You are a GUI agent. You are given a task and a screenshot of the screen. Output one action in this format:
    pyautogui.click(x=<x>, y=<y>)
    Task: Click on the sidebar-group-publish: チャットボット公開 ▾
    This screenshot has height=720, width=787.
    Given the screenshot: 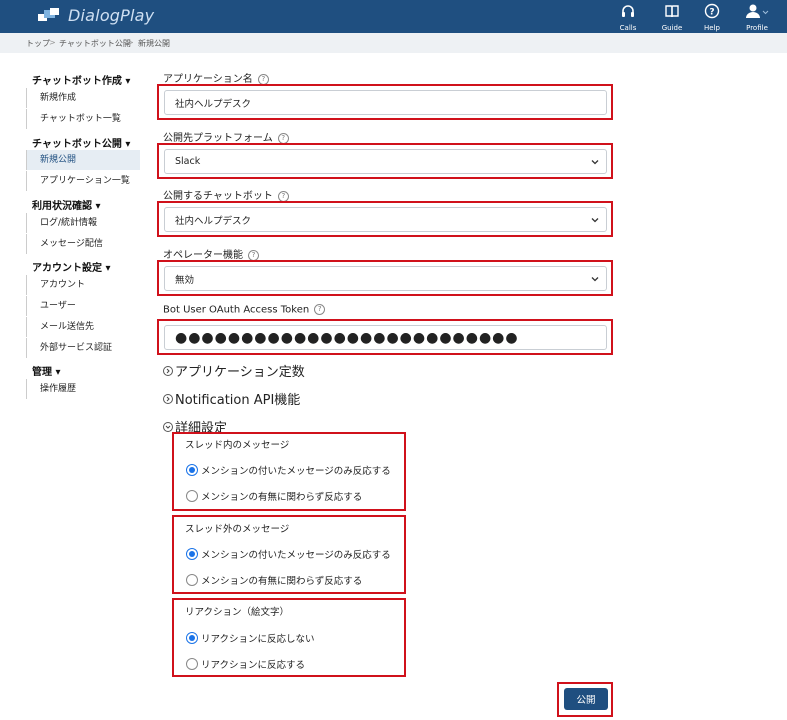 What is the action you would take?
    pyautogui.click(x=81, y=142)
    